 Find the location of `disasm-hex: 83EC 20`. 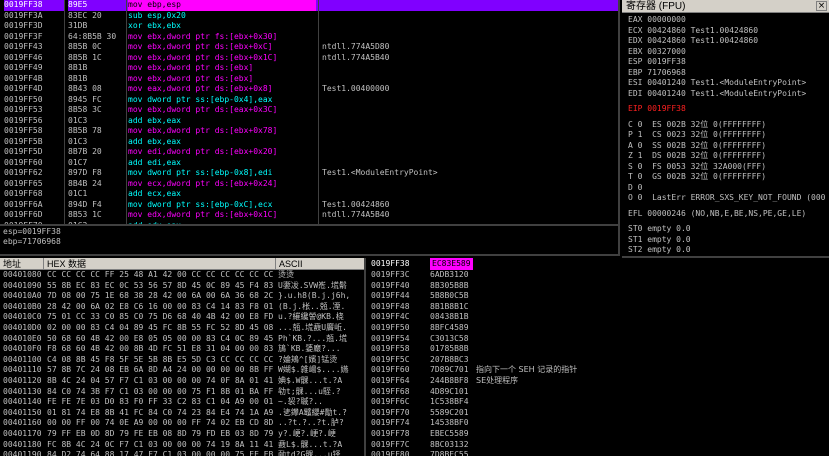

disasm-hex: 83EC 20 is located at coordinates (85, 15).